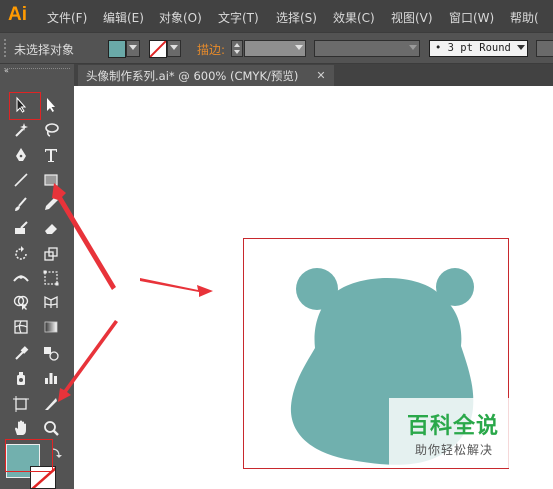 The height and width of the screenshot is (489, 553). I want to click on gradient-tool, so click(51, 327).